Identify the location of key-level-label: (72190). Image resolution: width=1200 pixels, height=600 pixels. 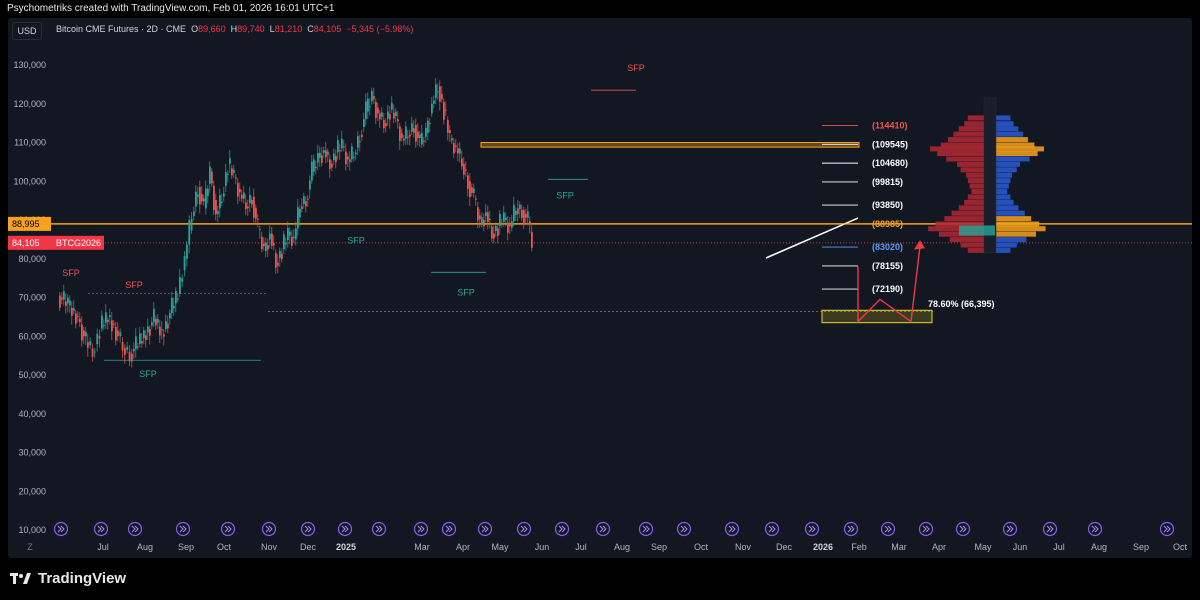
(887, 289).